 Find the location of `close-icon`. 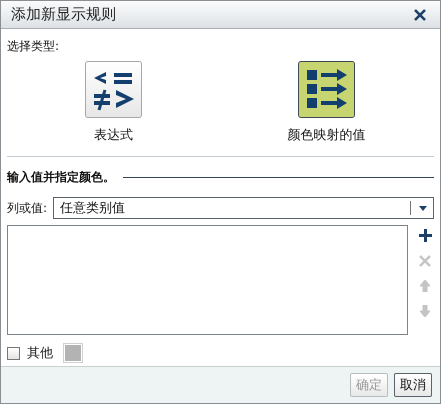

close-icon is located at coordinates (420, 14).